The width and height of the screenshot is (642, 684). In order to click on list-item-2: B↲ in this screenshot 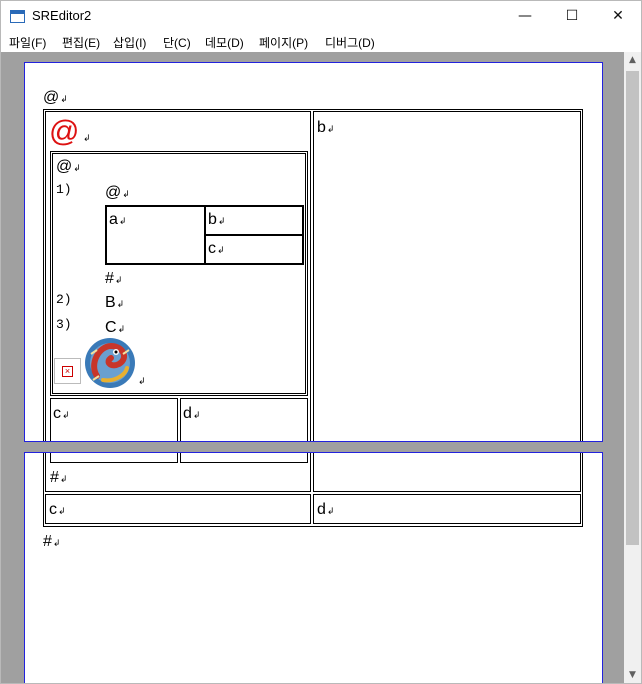, I will do `click(114, 303)`.